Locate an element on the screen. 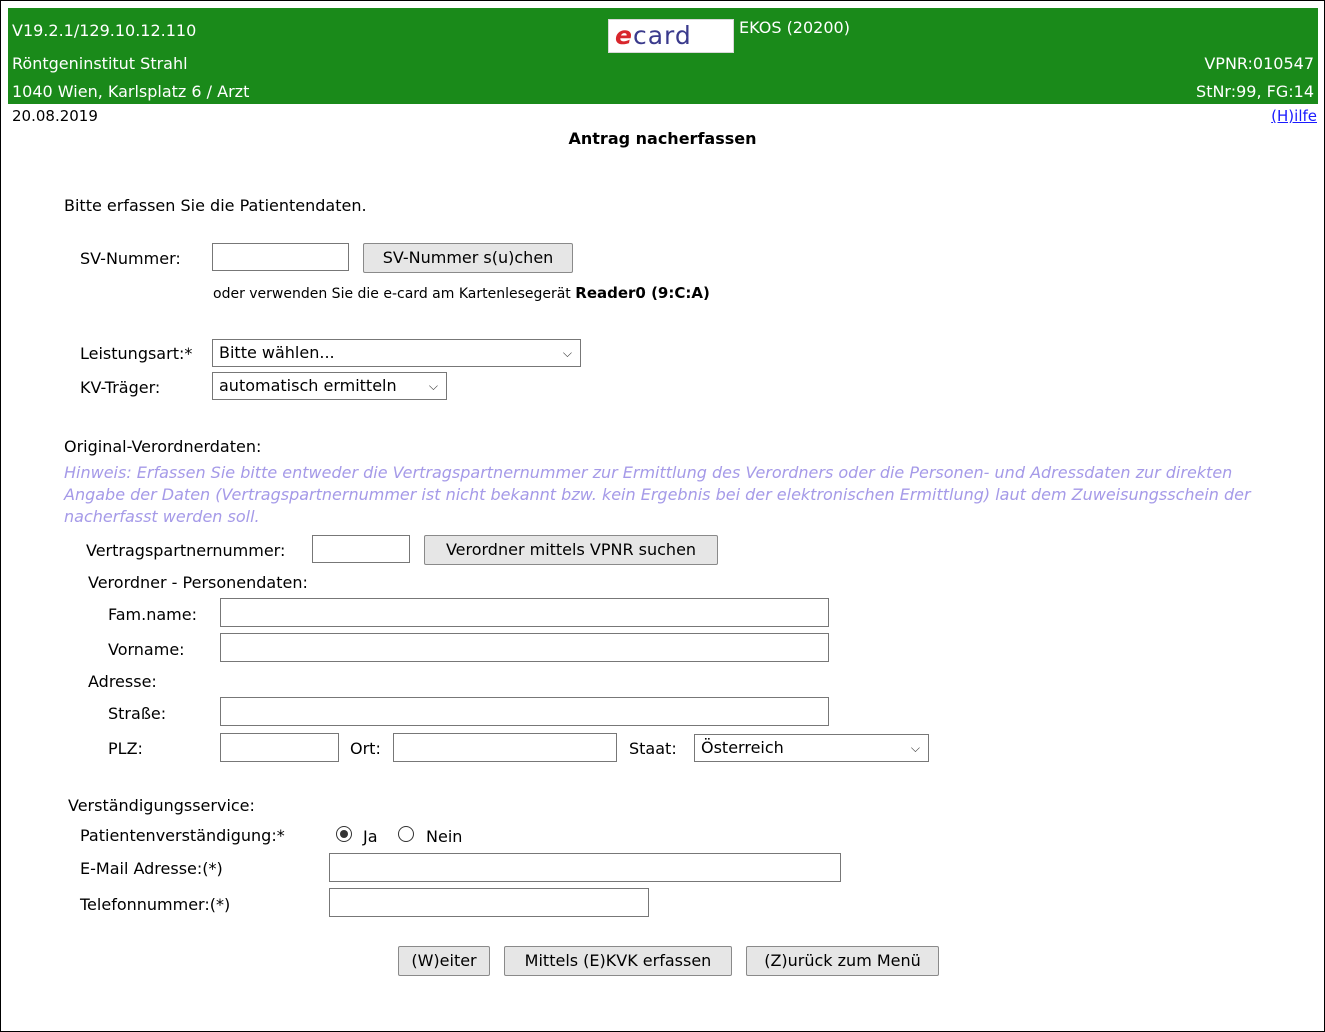  current-date: 20.08.2019 is located at coordinates (55, 116).